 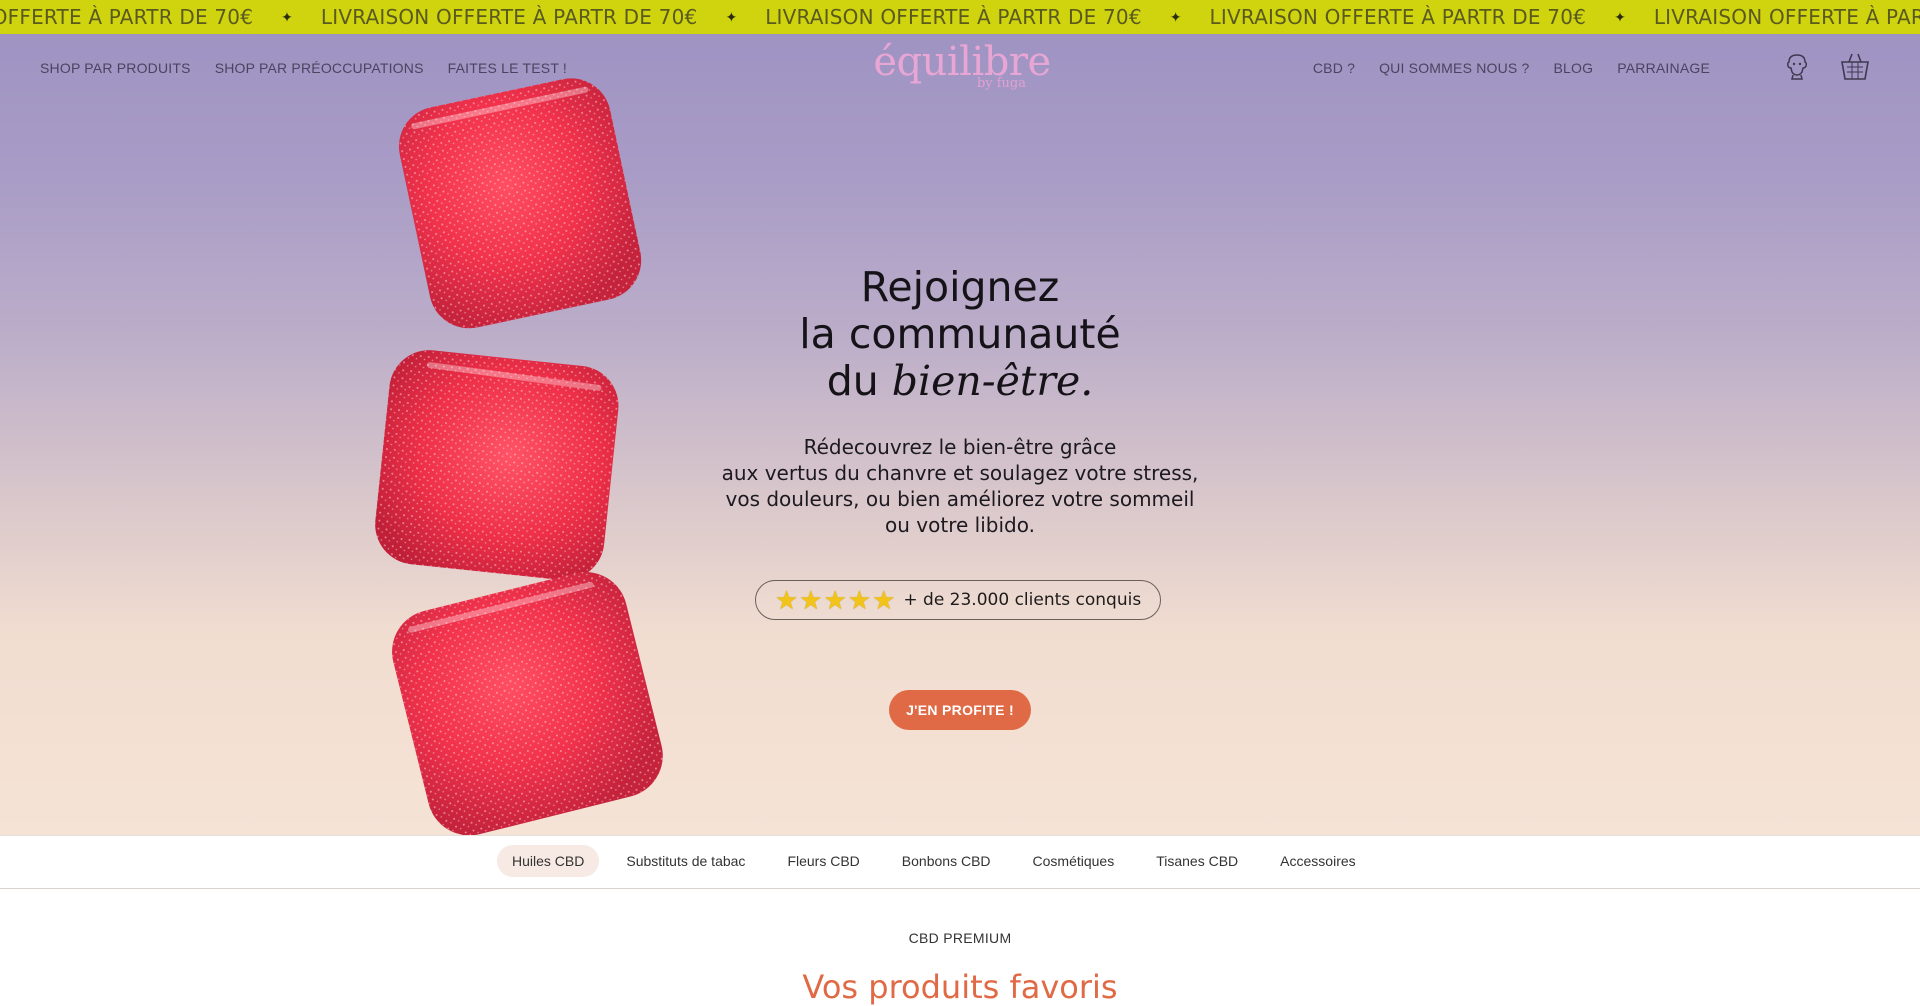 I want to click on section-title: Vos produits favoris, so click(x=960, y=987).